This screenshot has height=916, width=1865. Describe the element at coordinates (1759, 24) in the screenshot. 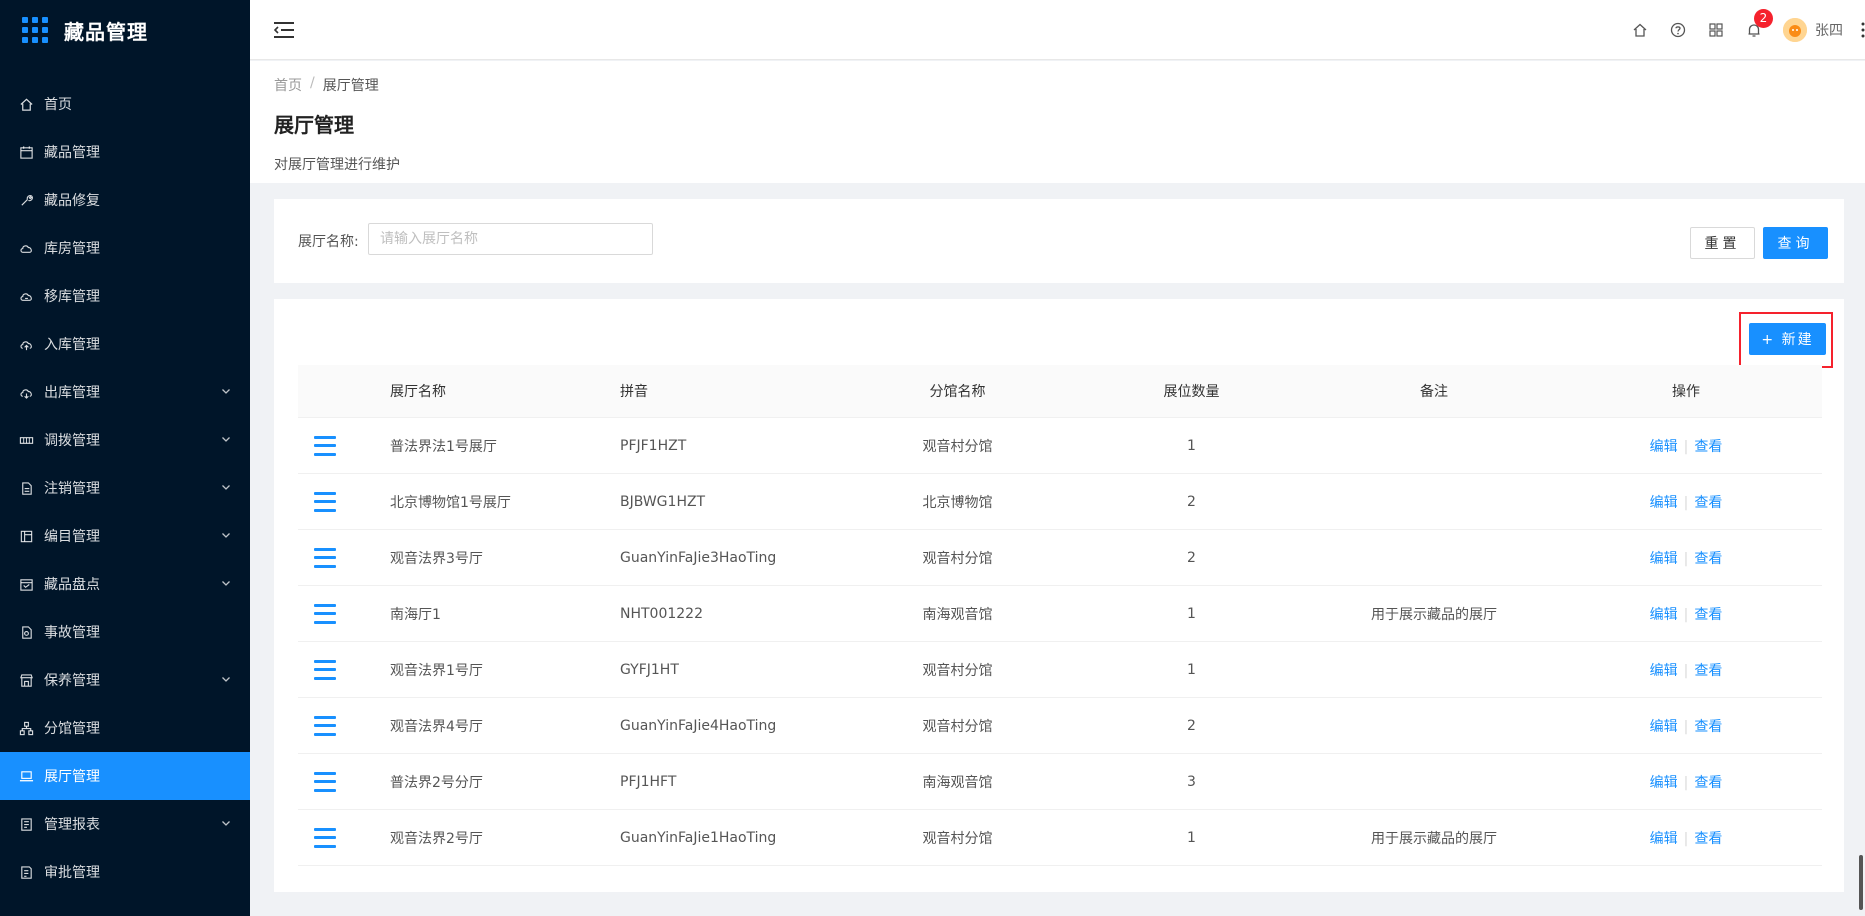

I see `bell-icon: 2` at that location.